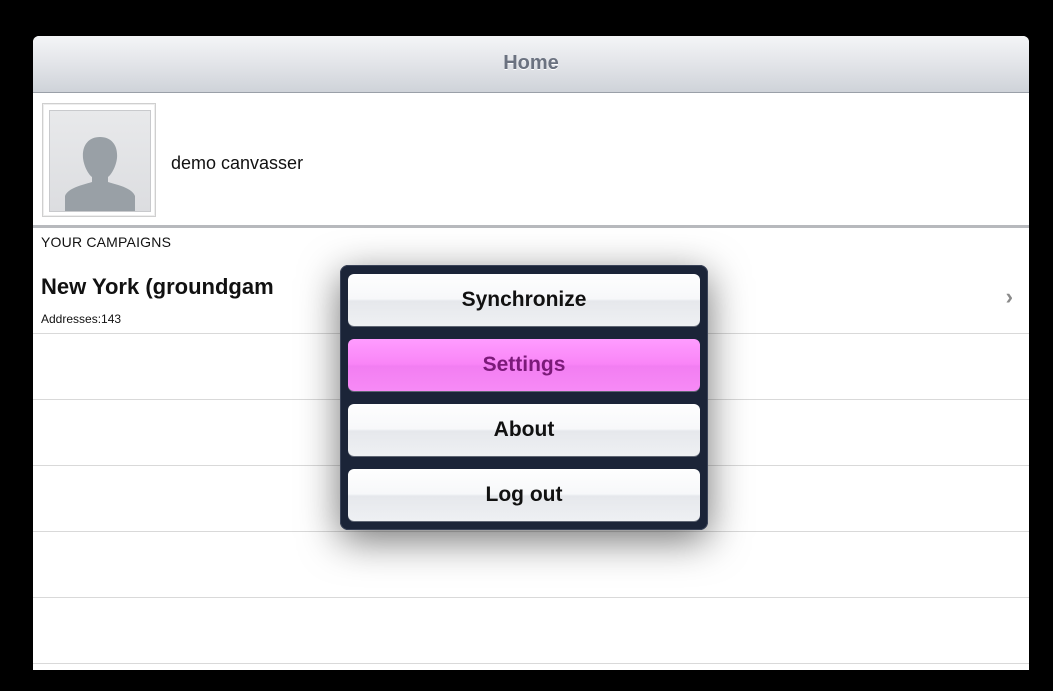 The width and height of the screenshot is (1053, 691). What do you see at coordinates (524, 397) in the screenshot?
I see `actions-popover-menu: Synchronize Settings About Log out` at bounding box center [524, 397].